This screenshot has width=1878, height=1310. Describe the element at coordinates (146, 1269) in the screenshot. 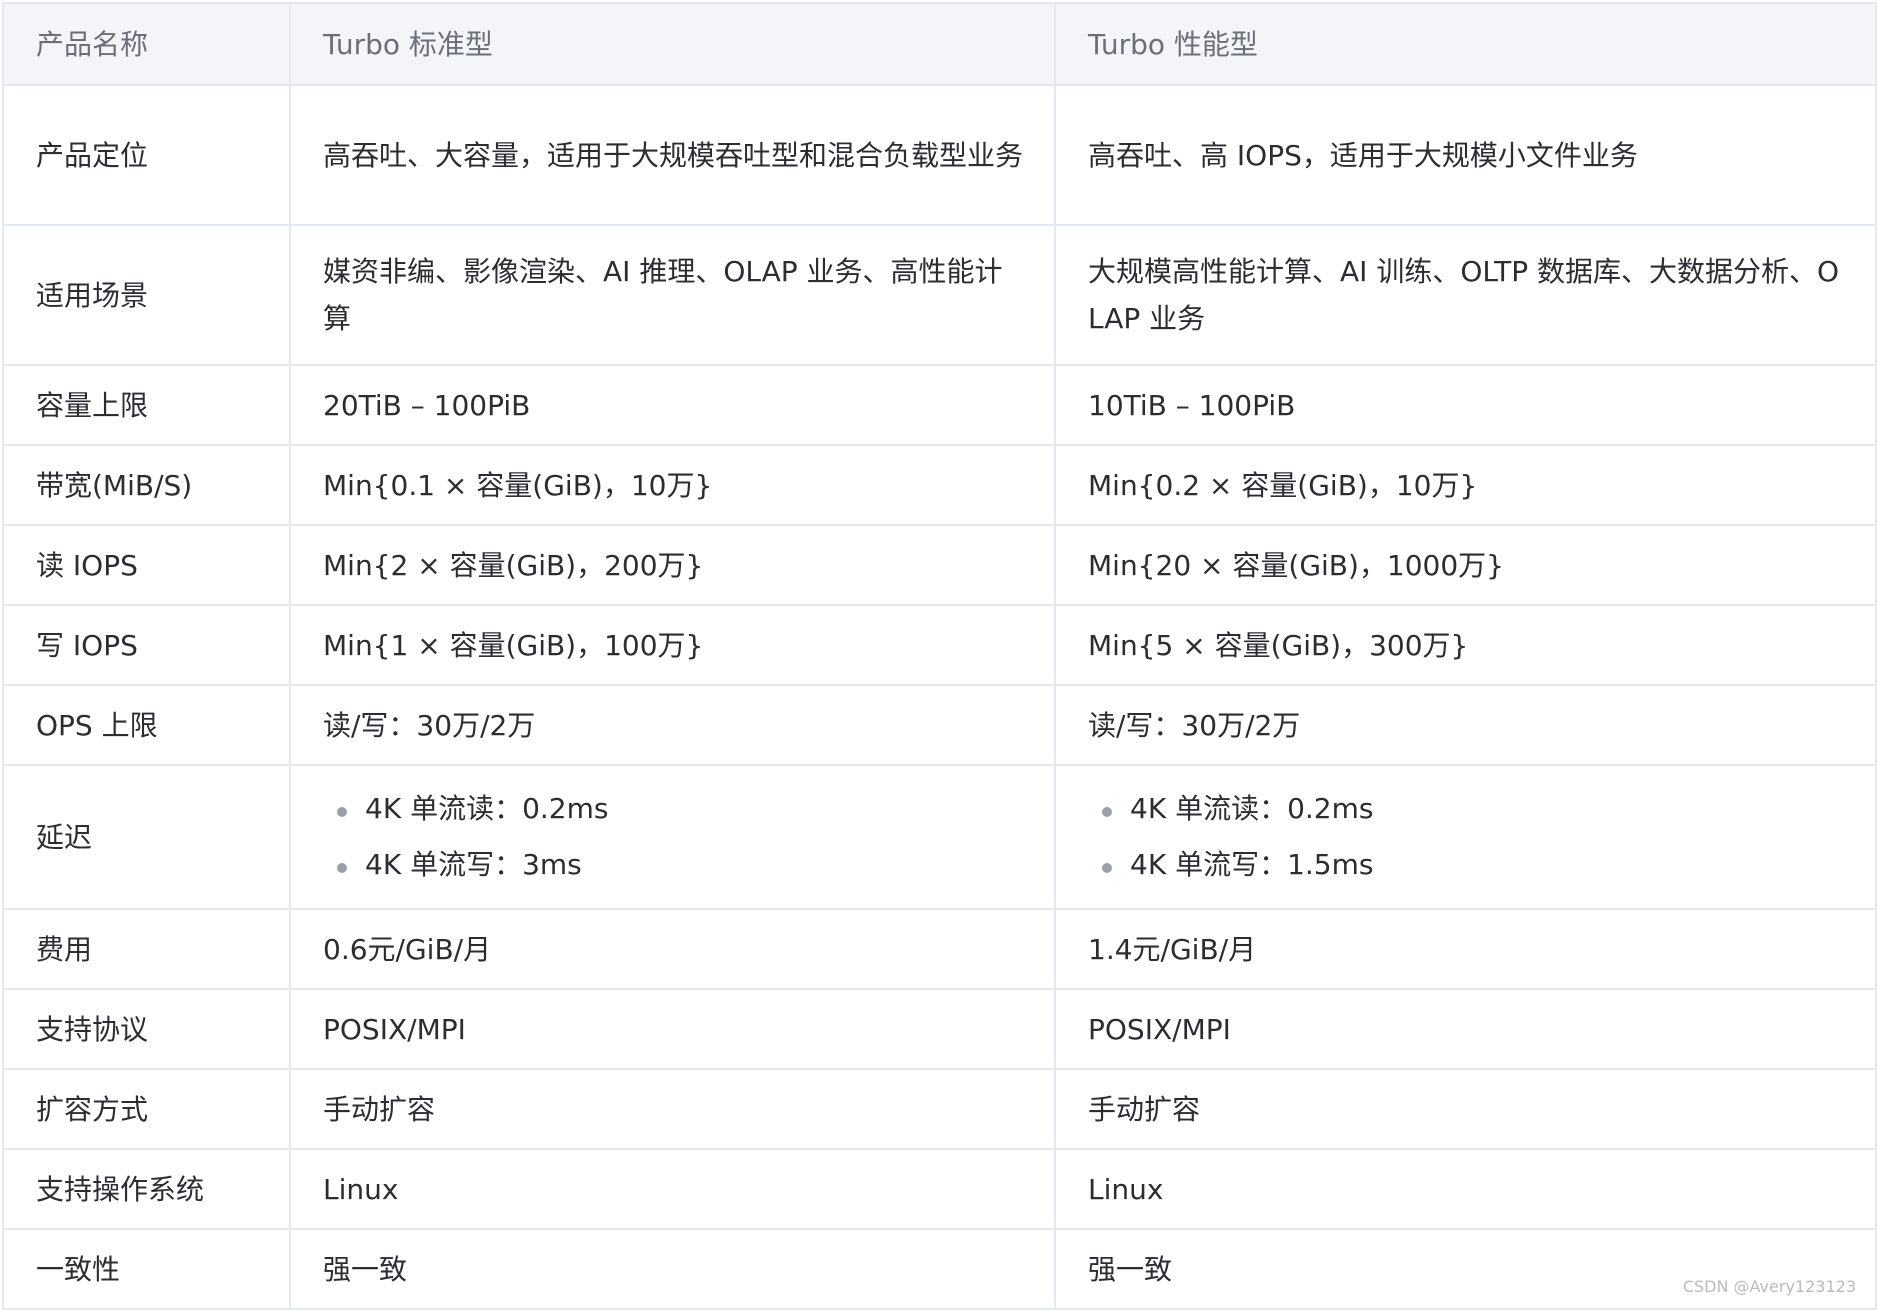

I see `row-label: 一致性` at that location.